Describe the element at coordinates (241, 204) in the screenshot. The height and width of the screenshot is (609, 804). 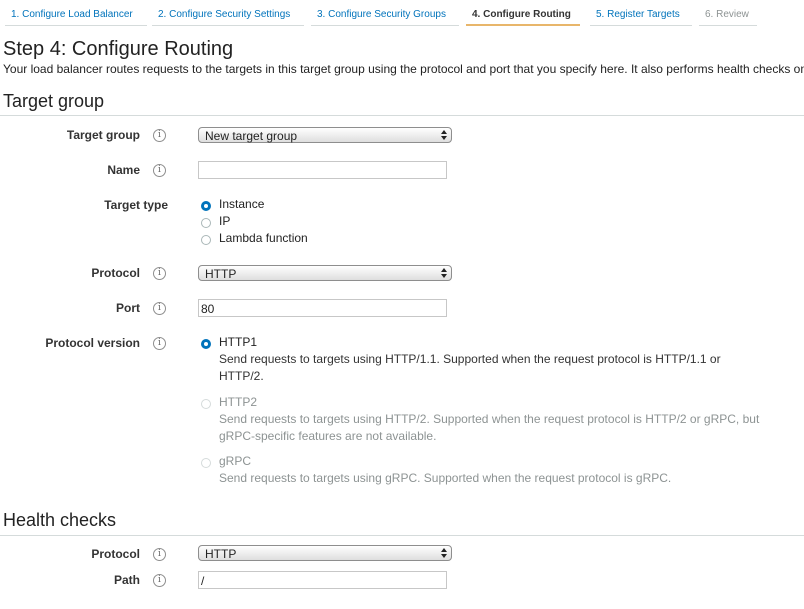
I see `target-type-instance-label: Instance` at that location.